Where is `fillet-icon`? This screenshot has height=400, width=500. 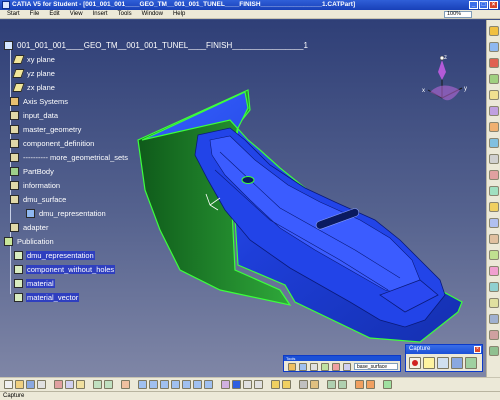 fillet-icon is located at coordinates (494, 287).